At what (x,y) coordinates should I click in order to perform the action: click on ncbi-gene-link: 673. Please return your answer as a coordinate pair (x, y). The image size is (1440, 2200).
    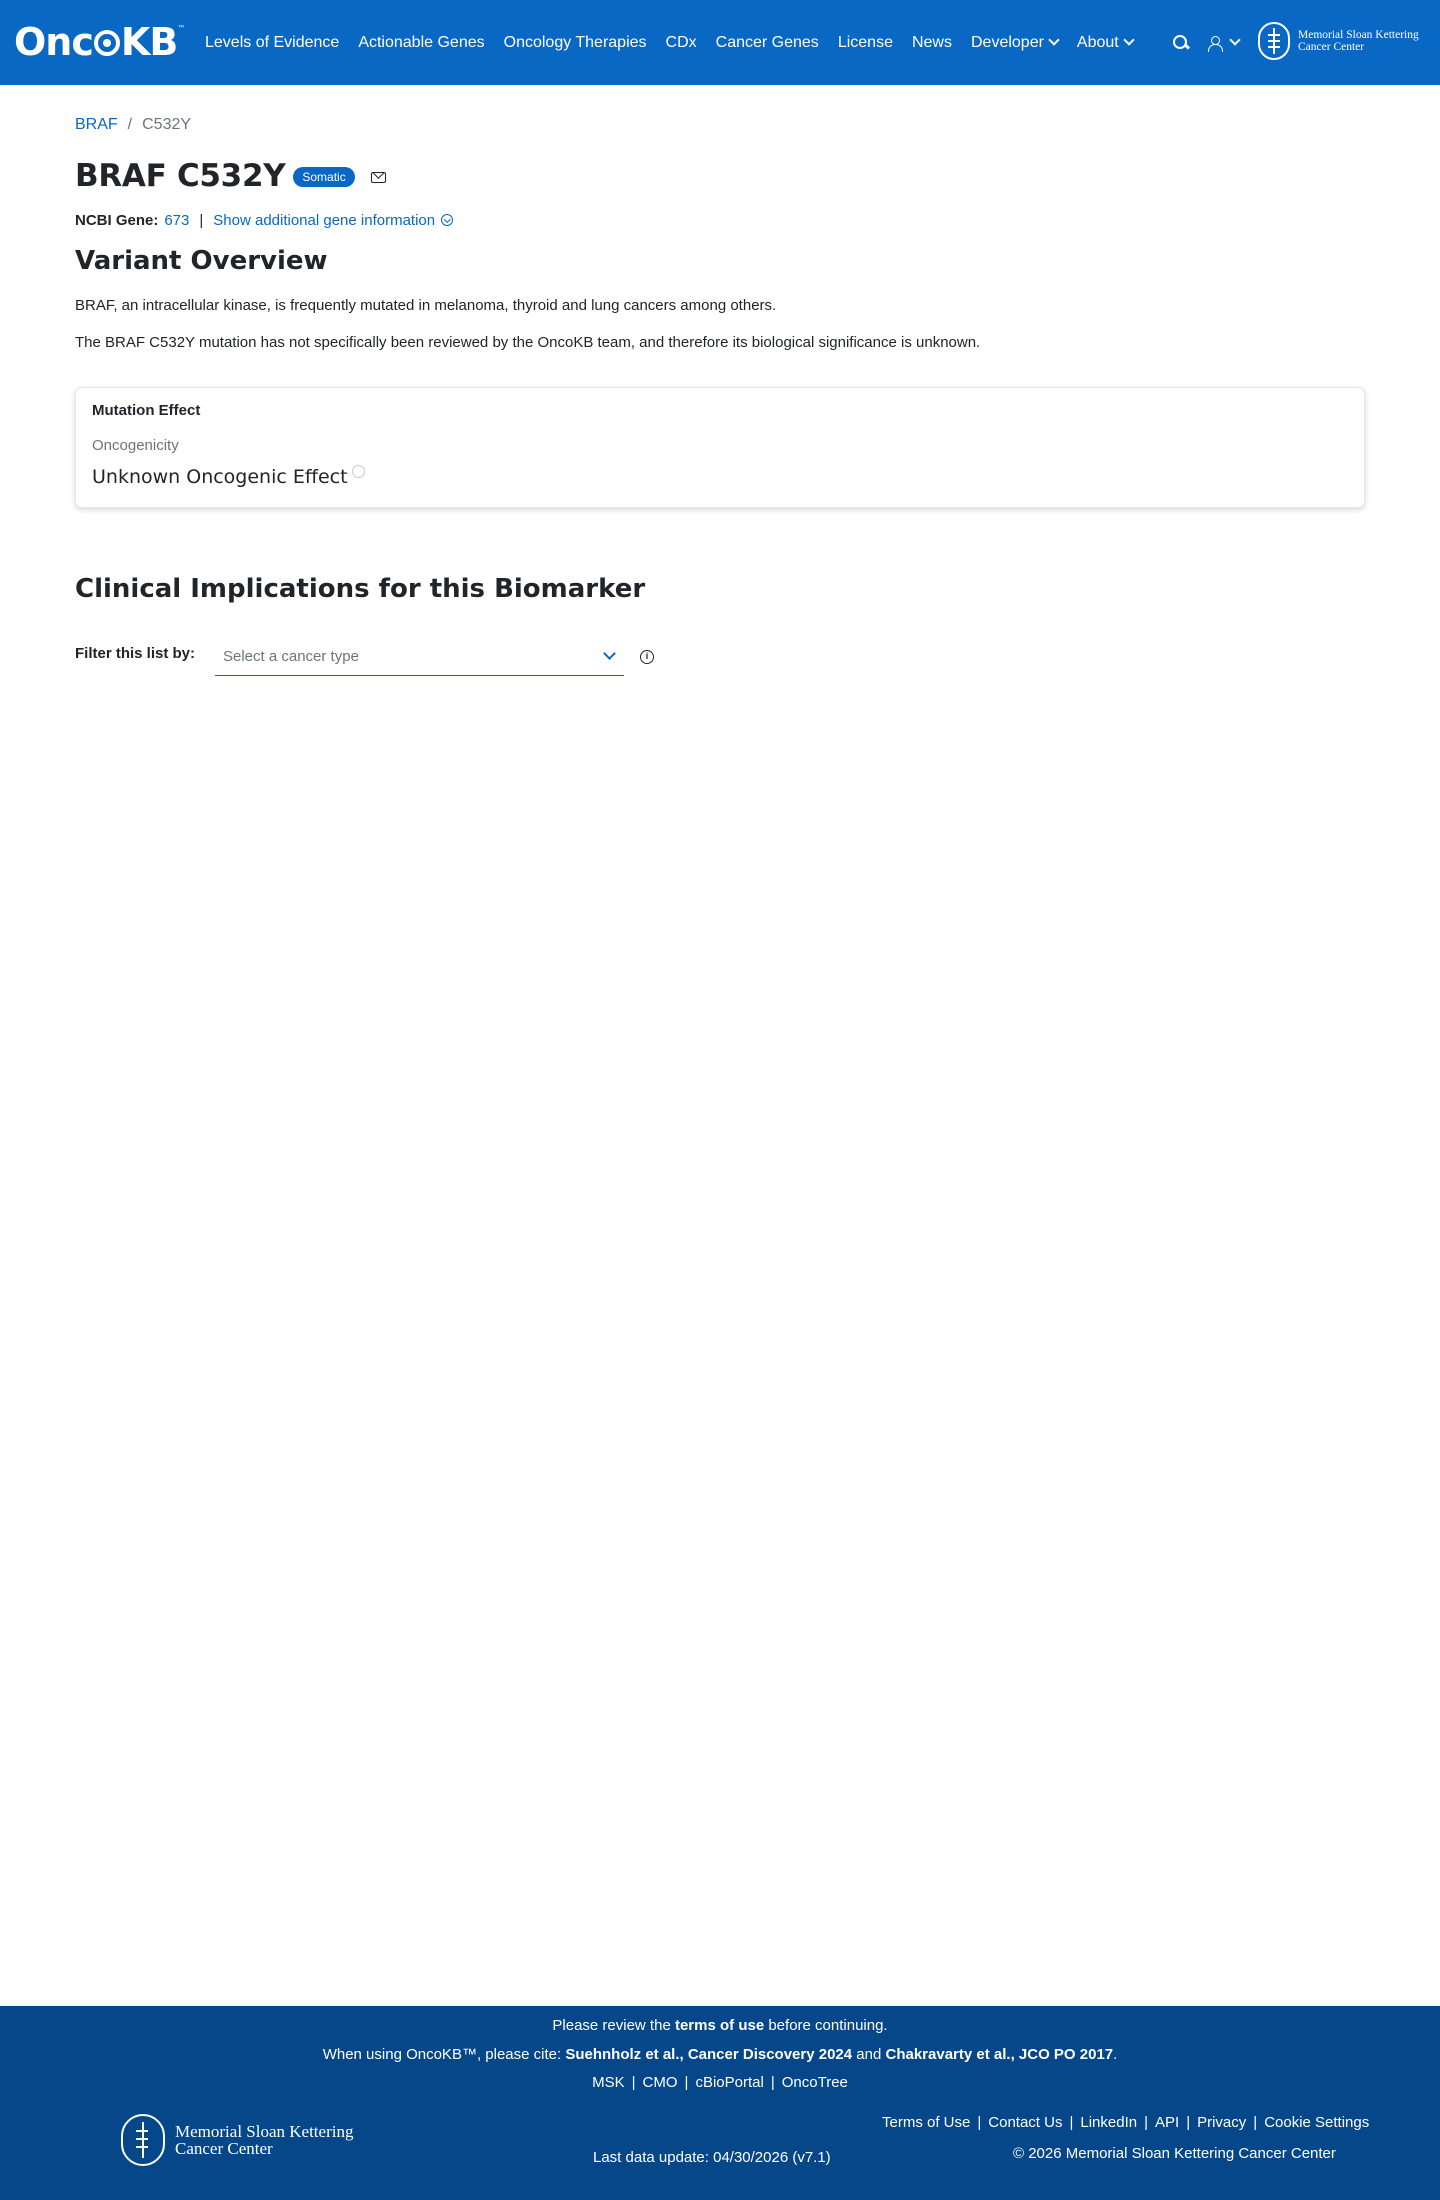
    Looking at the image, I should click on (176, 220).